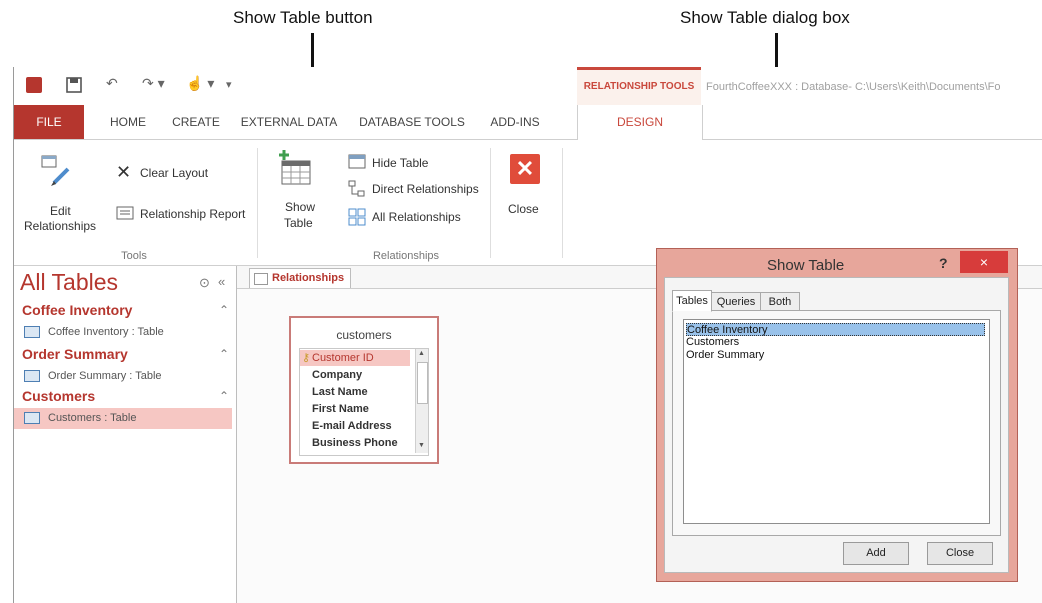 Image resolution: width=1042 pixels, height=603 pixels. I want to click on tab-both: Both, so click(780, 302).